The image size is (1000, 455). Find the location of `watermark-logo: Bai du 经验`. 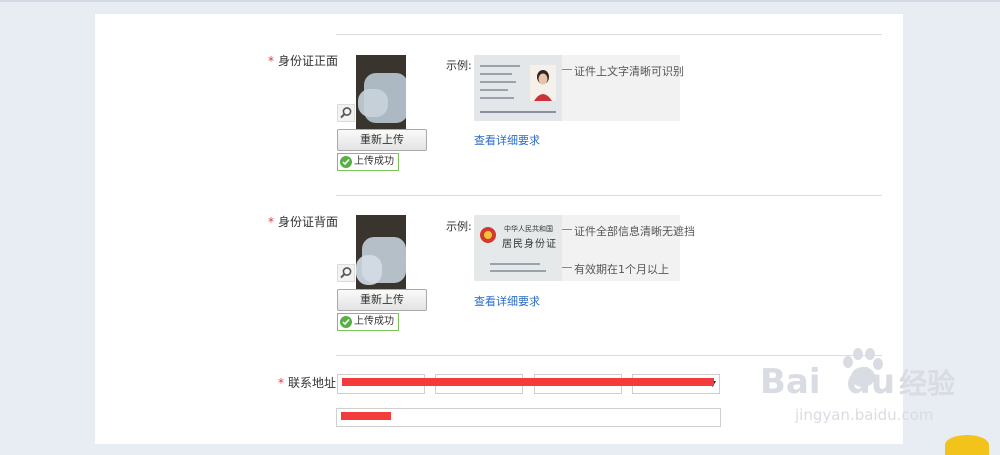

watermark-logo: Bai du 经验 is located at coordinates (857, 382).